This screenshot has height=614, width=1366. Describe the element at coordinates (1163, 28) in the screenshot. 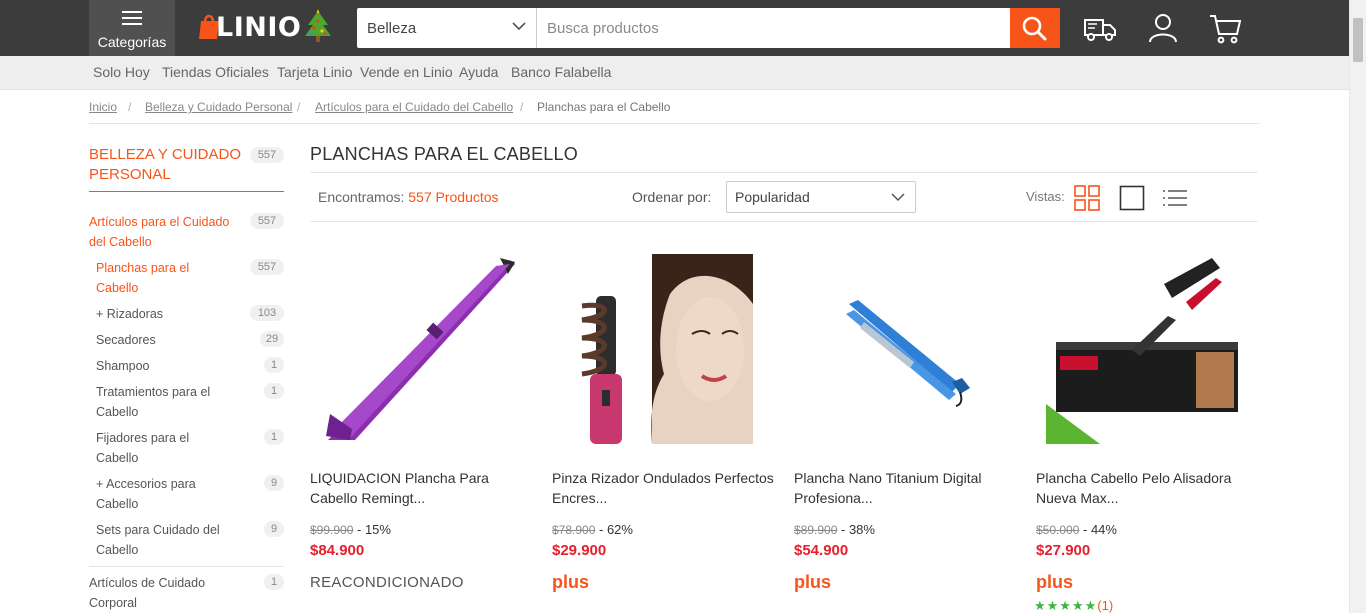

I see `user-icon` at that location.